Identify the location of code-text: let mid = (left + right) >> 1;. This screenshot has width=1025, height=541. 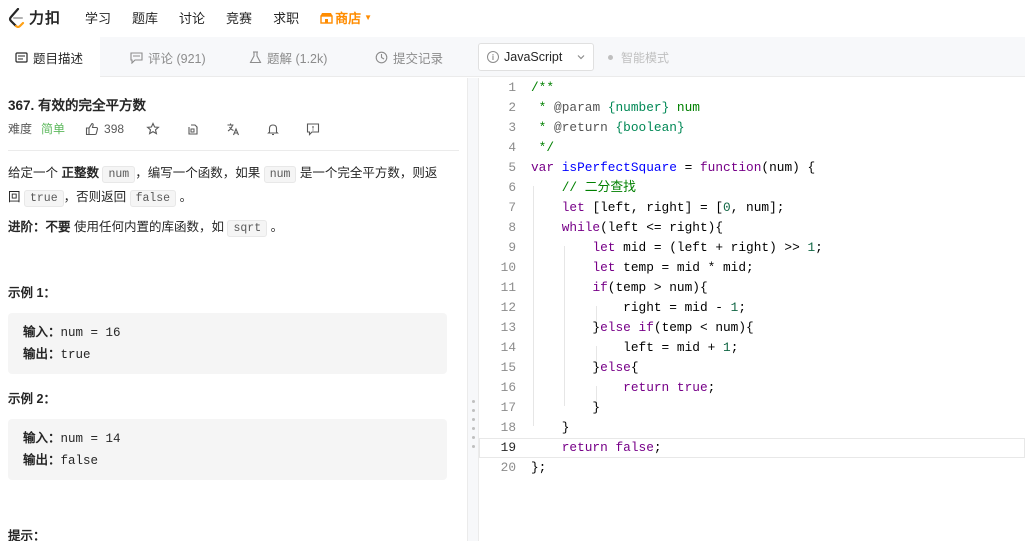
(707, 247).